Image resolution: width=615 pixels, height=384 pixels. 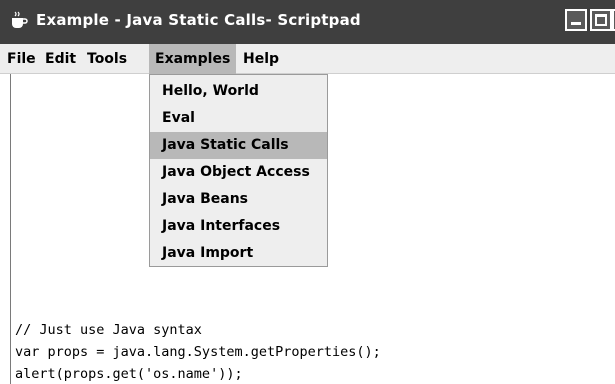 What do you see at coordinates (307, 59) in the screenshot?
I see `menu-bar: File Edit Tools Examples Help` at bounding box center [307, 59].